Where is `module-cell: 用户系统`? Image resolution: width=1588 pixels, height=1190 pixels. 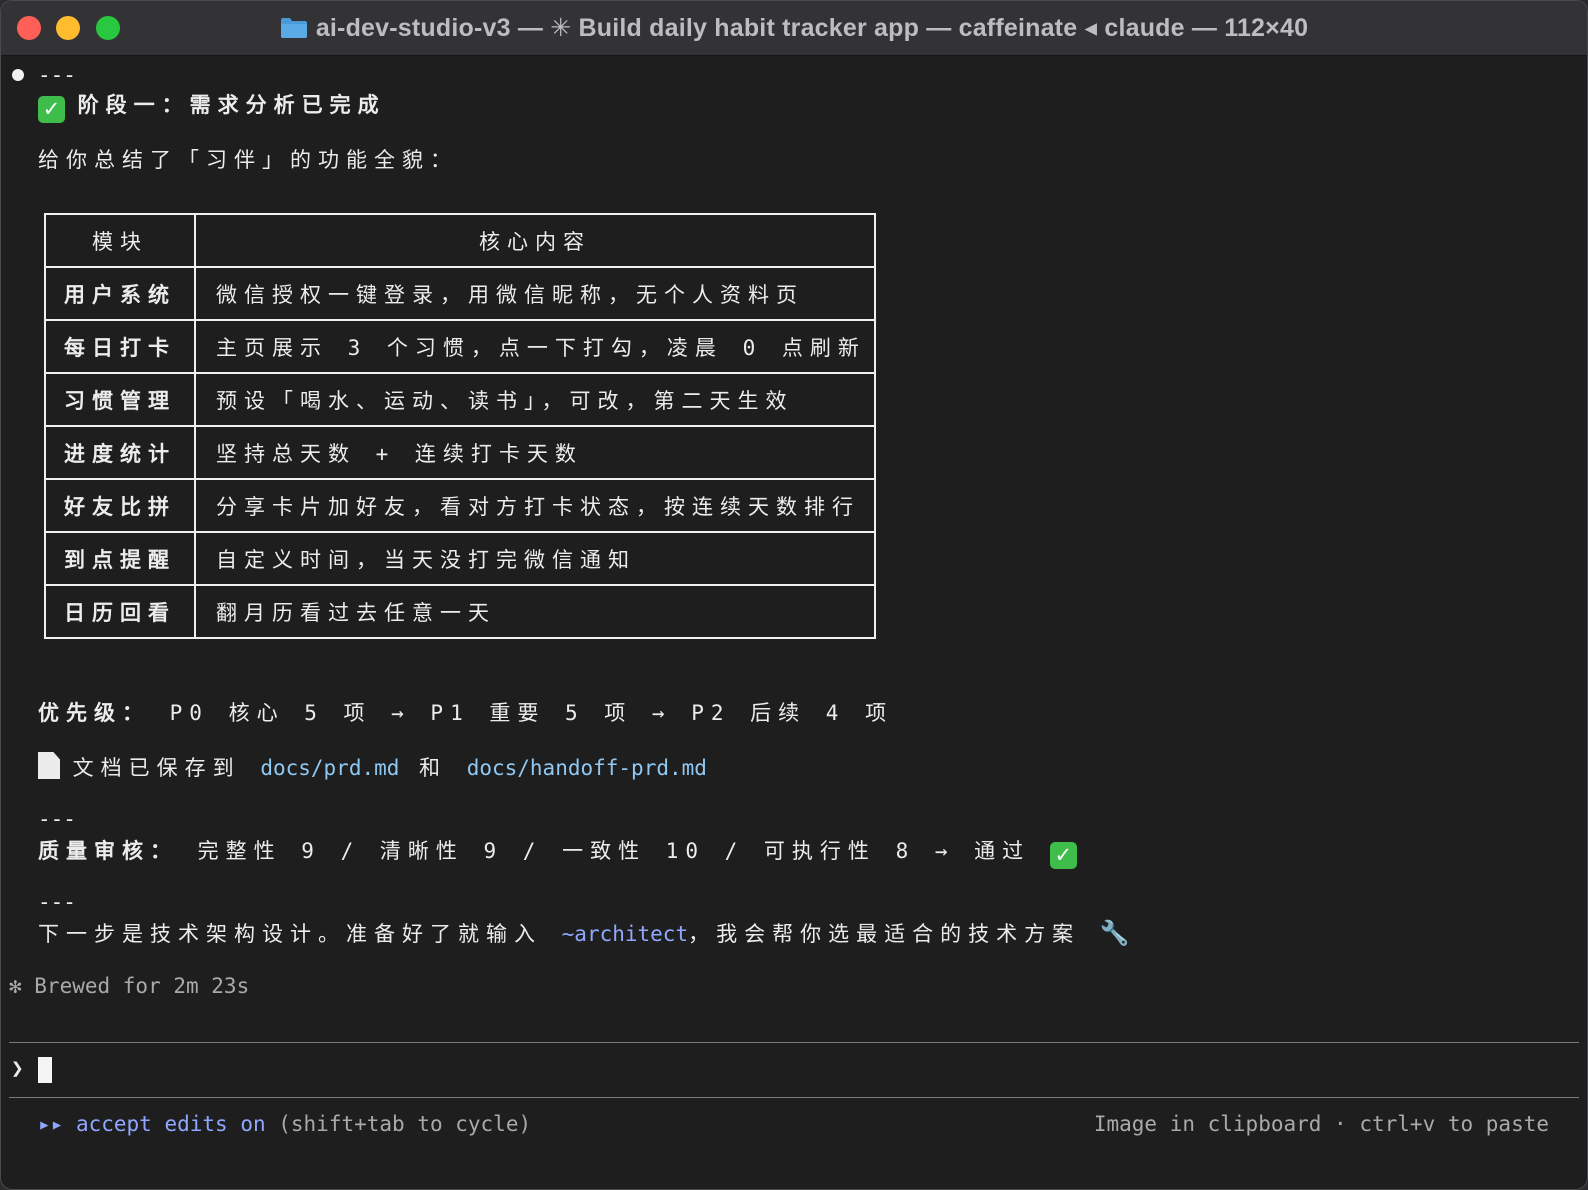 module-cell: 用户系统 is located at coordinates (120, 293).